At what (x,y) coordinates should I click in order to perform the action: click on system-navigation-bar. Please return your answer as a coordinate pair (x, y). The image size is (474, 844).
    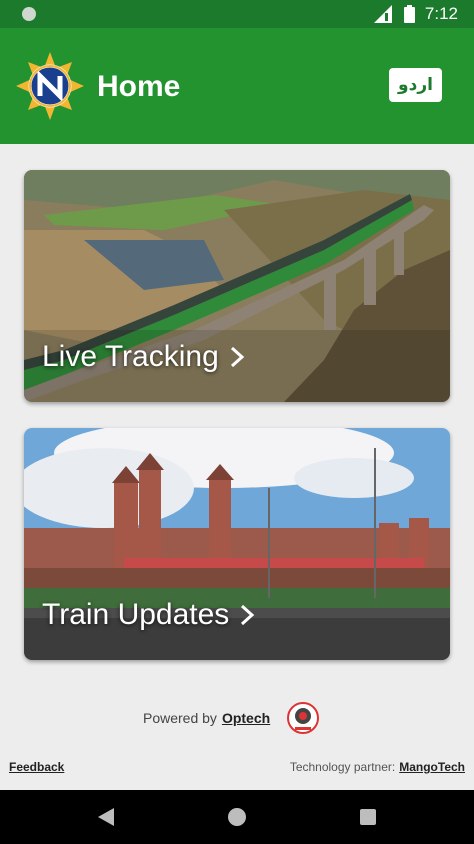
    Looking at the image, I should click on (237, 817).